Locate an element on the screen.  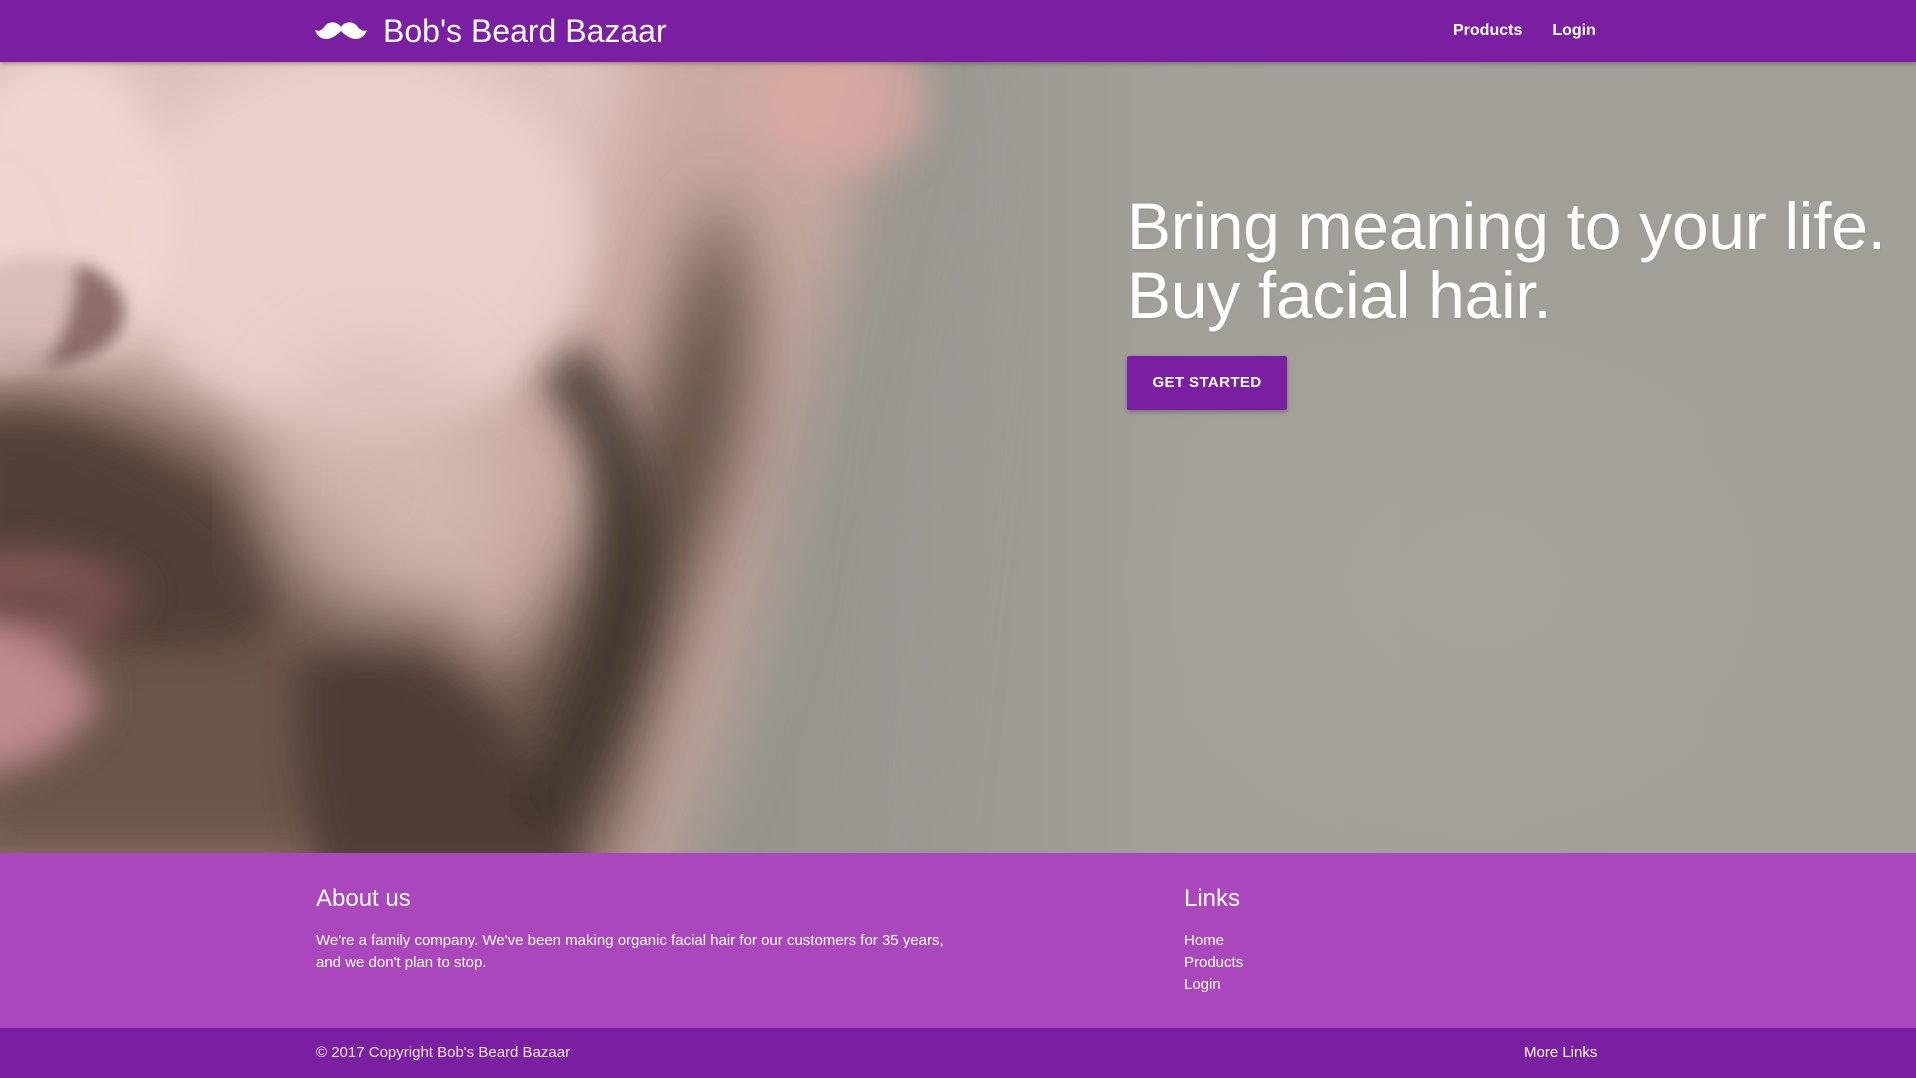
about-heading: About us is located at coordinates (363, 898).